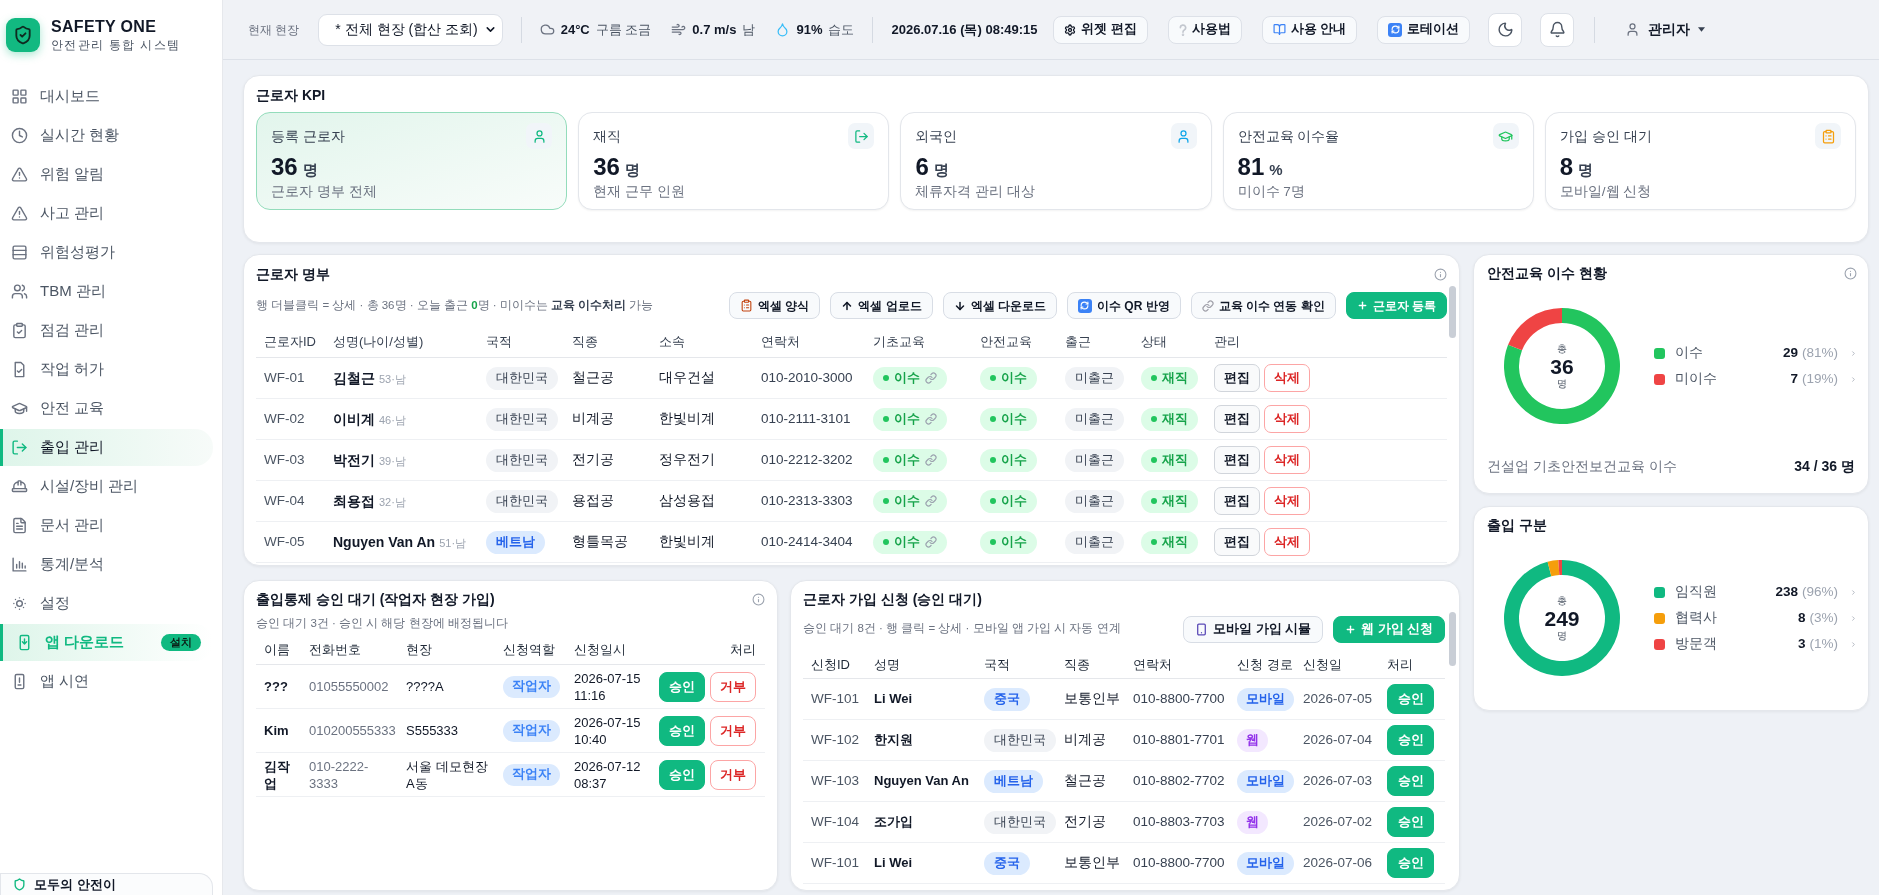 The width and height of the screenshot is (1879, 895). What do you see at coordinates (382, 623) in the screenshot?
I see `panel-hint: 승인 대기 3건 · 승인 시 해당 현장에 배정됩니다` at bounding box center [382, 623].